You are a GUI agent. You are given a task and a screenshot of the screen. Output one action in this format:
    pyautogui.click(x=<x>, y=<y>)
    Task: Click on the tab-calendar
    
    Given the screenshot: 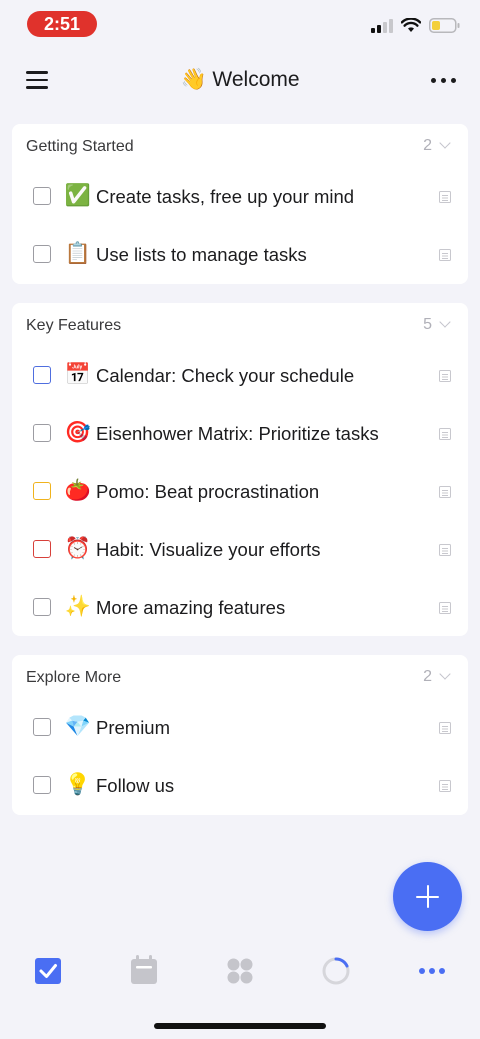 What is the action you would take?
    pyautogui.click(x=144, y=971)
    